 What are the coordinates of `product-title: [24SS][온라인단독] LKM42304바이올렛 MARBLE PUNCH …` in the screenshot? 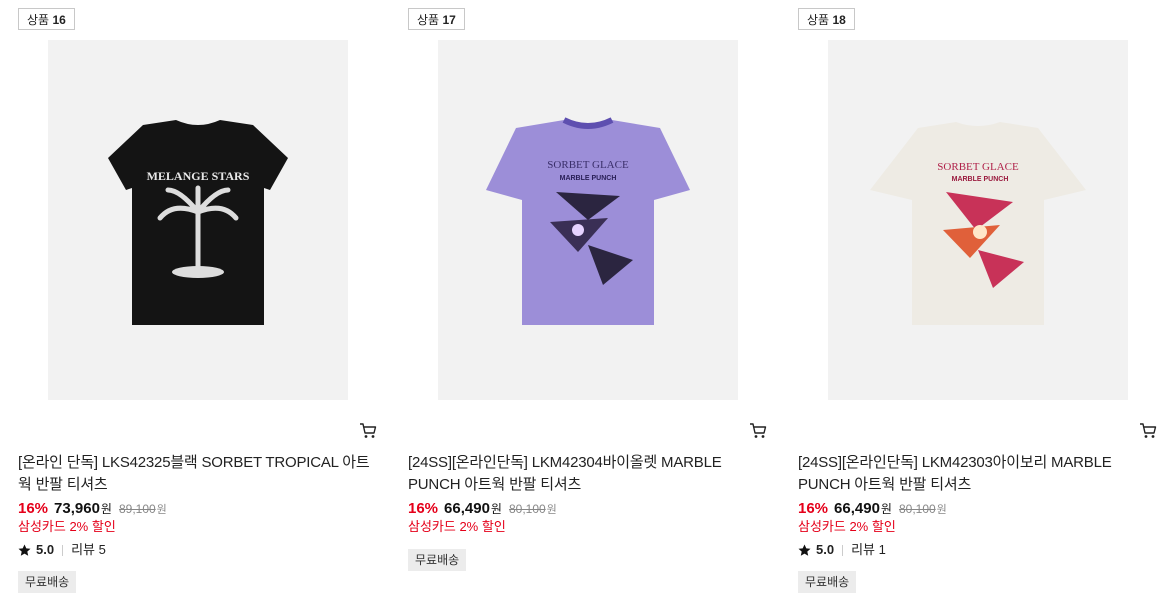 It's located at (588, 474).